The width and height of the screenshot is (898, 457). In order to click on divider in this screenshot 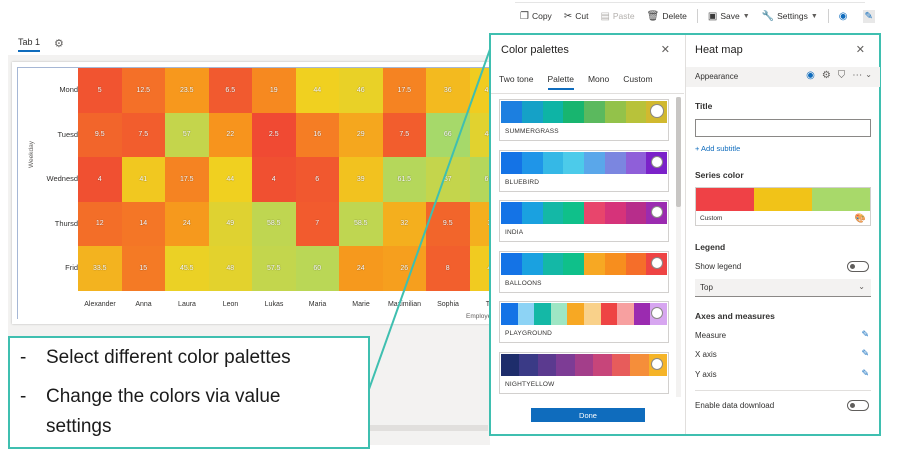, I will do `click(587, 93)`.